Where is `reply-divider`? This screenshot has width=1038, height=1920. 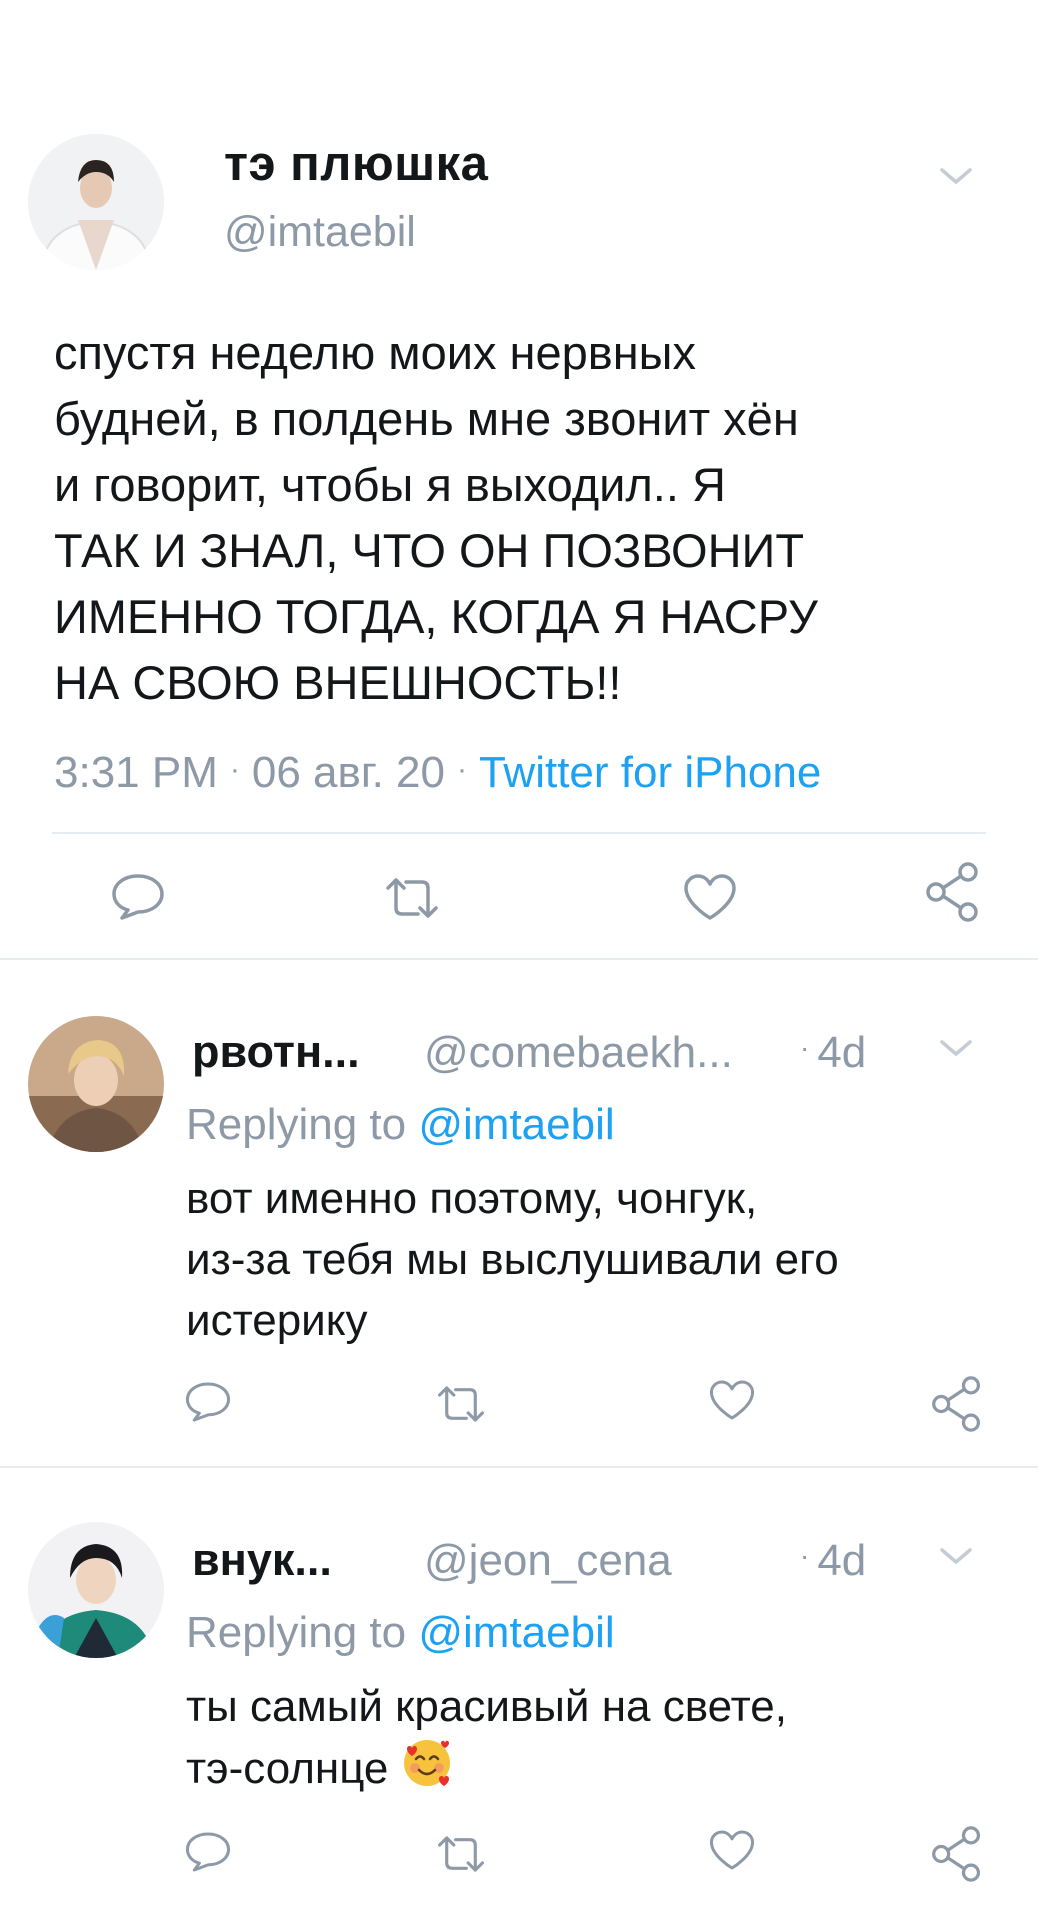
reply-divider is located at coordinates (519, 1467).